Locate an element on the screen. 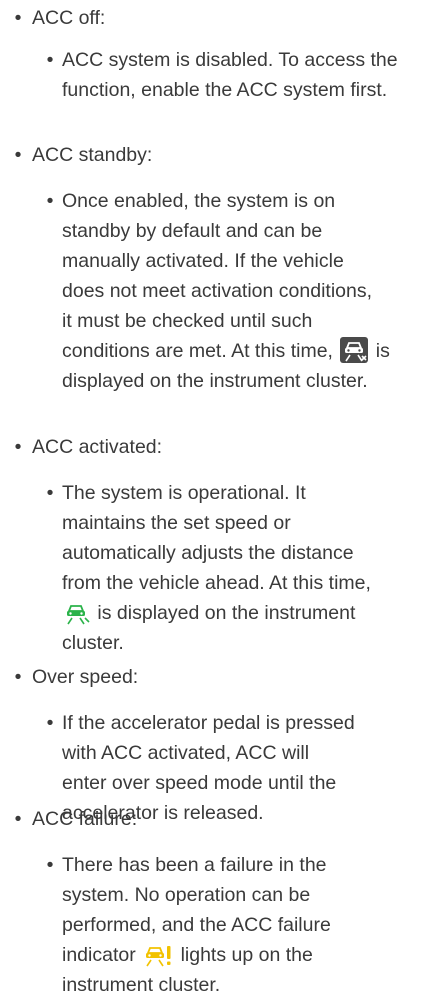 This screenshot has height=1000, width=427. acc-standby-icon is located at coordinates (354, 350).